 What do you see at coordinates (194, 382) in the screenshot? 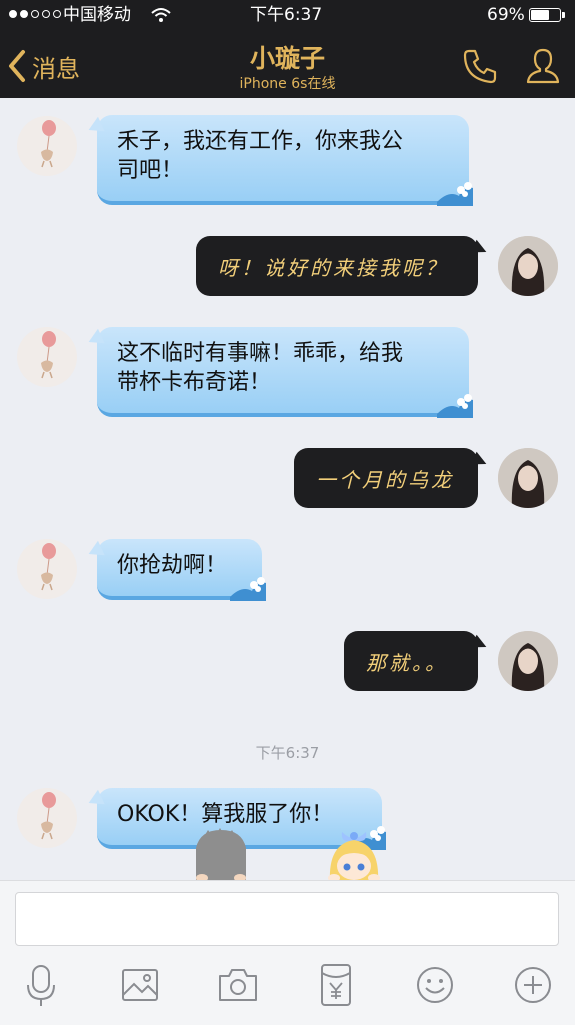
I see `message-text-line: 带杯卡布奇诺！` at bounding box center [194, 382].